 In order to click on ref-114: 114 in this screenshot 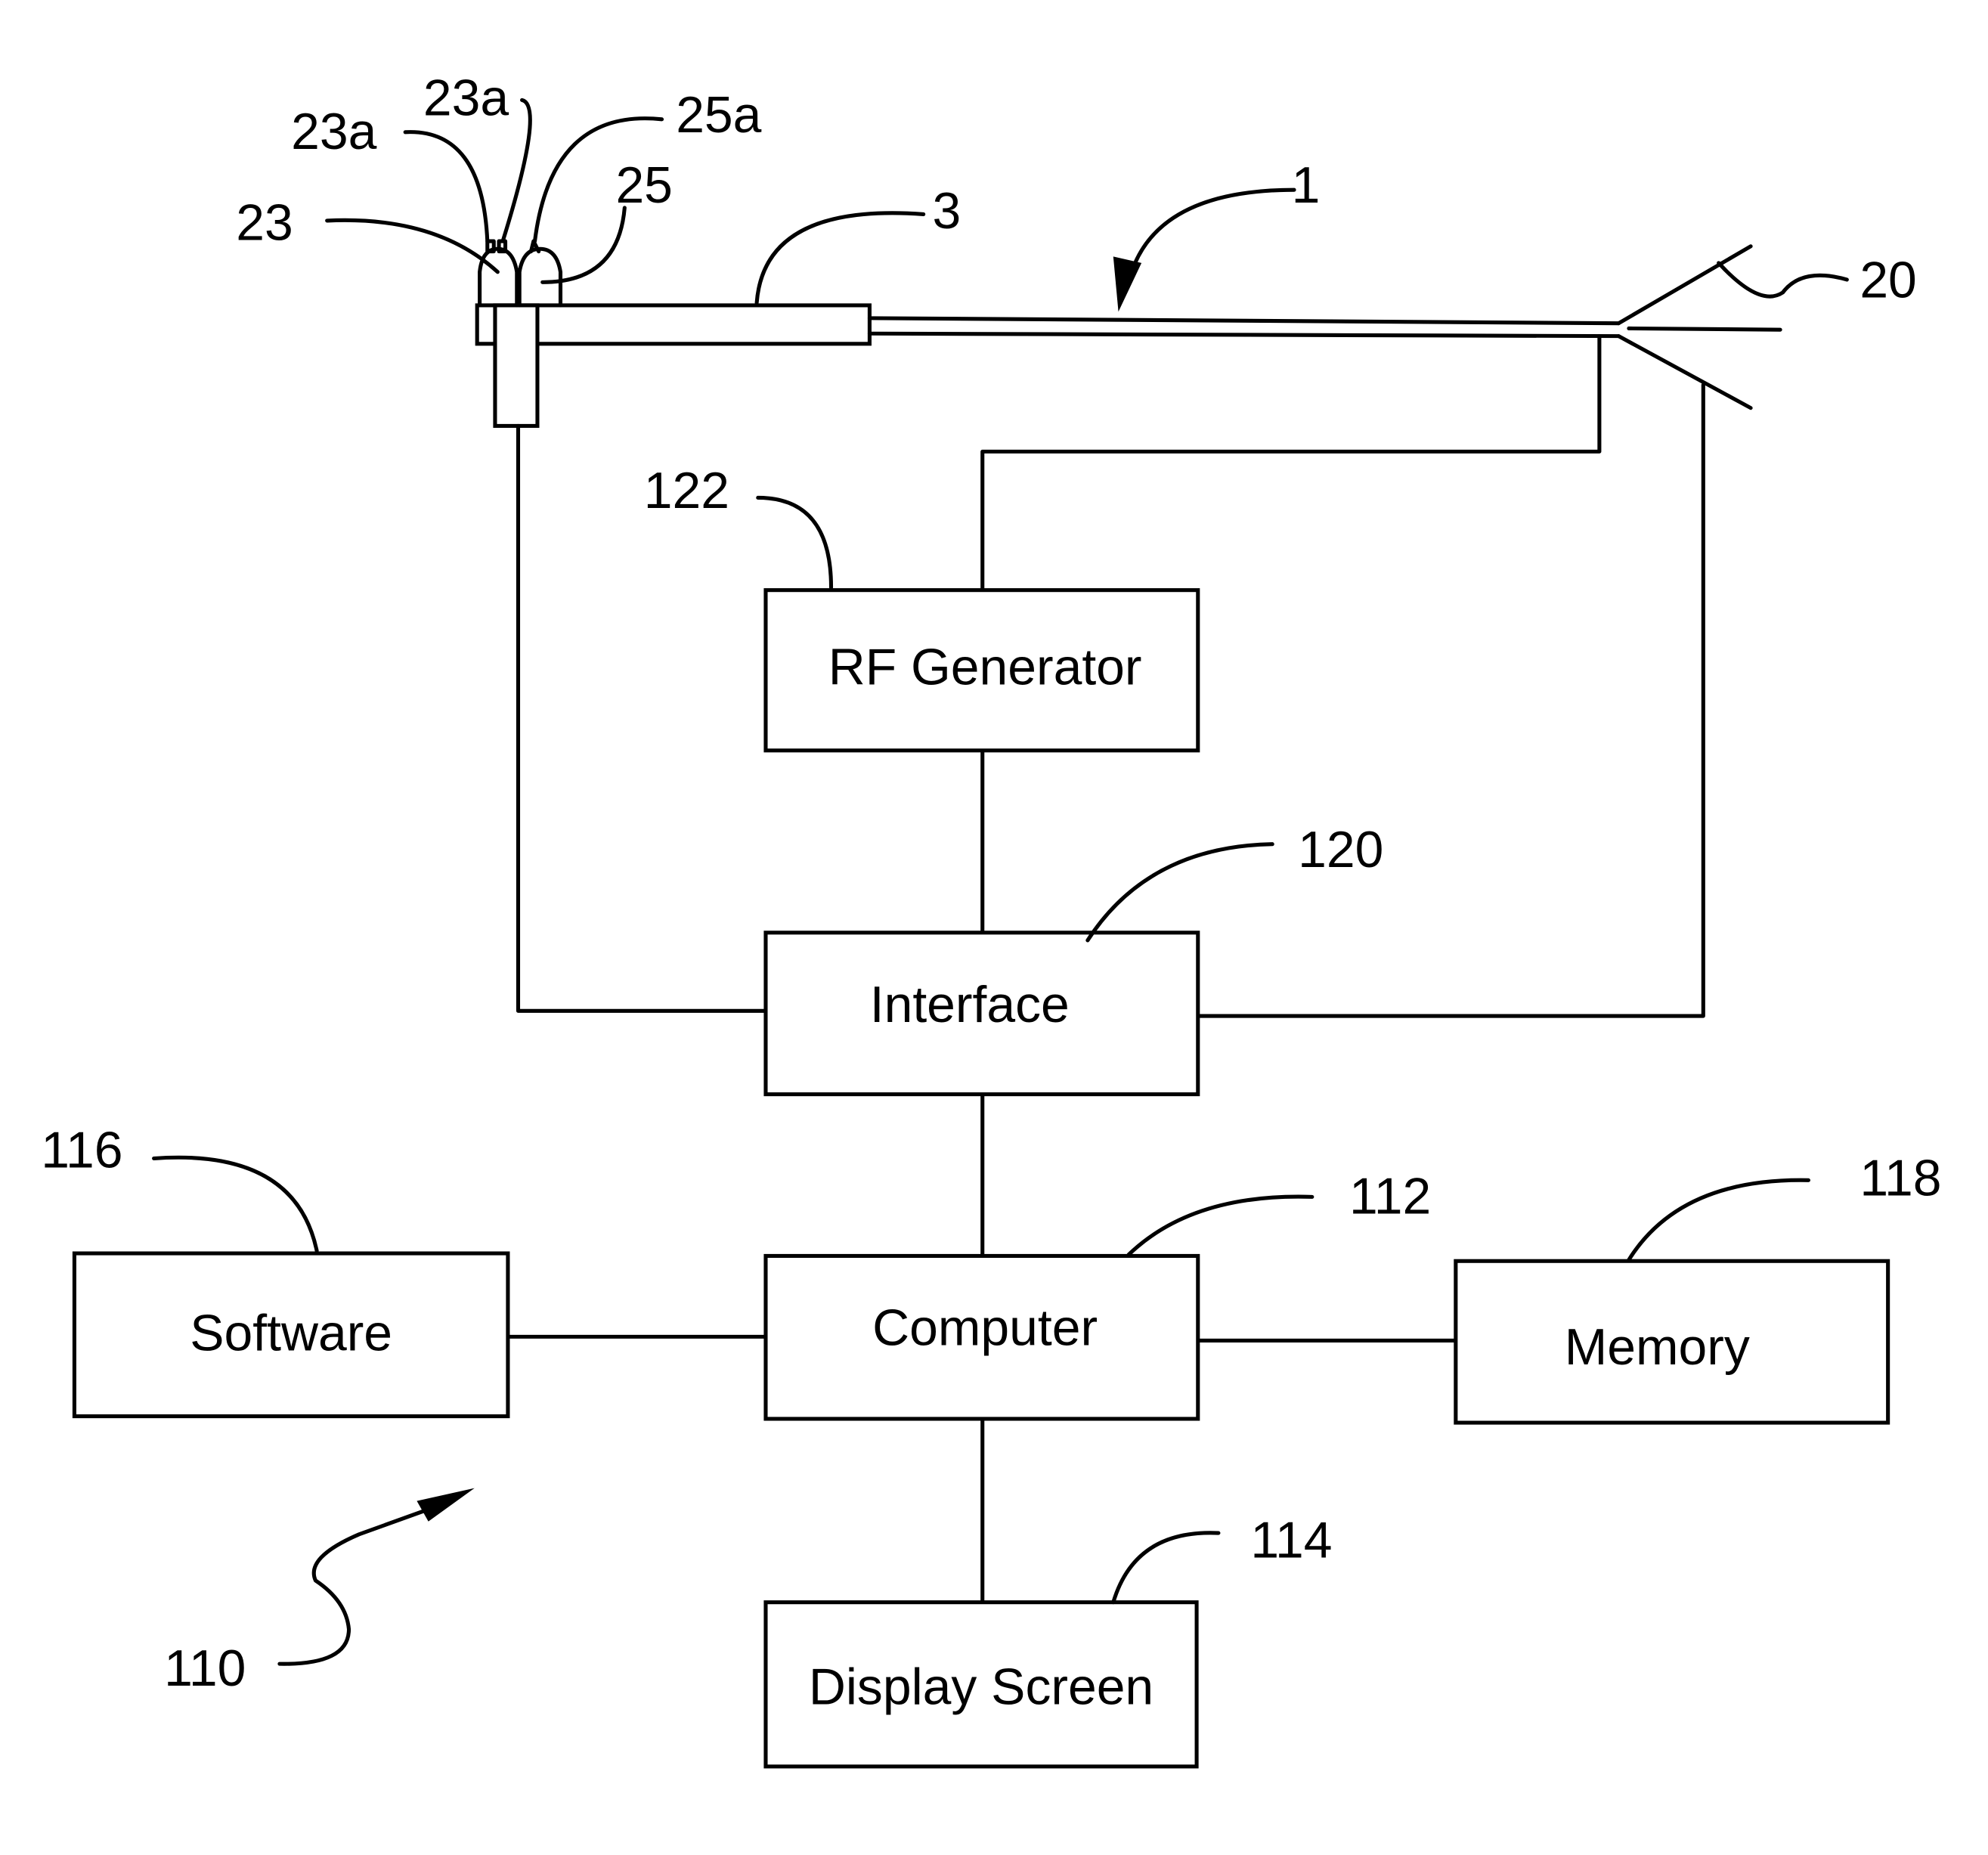, I will do `click(1291, 1540)`.